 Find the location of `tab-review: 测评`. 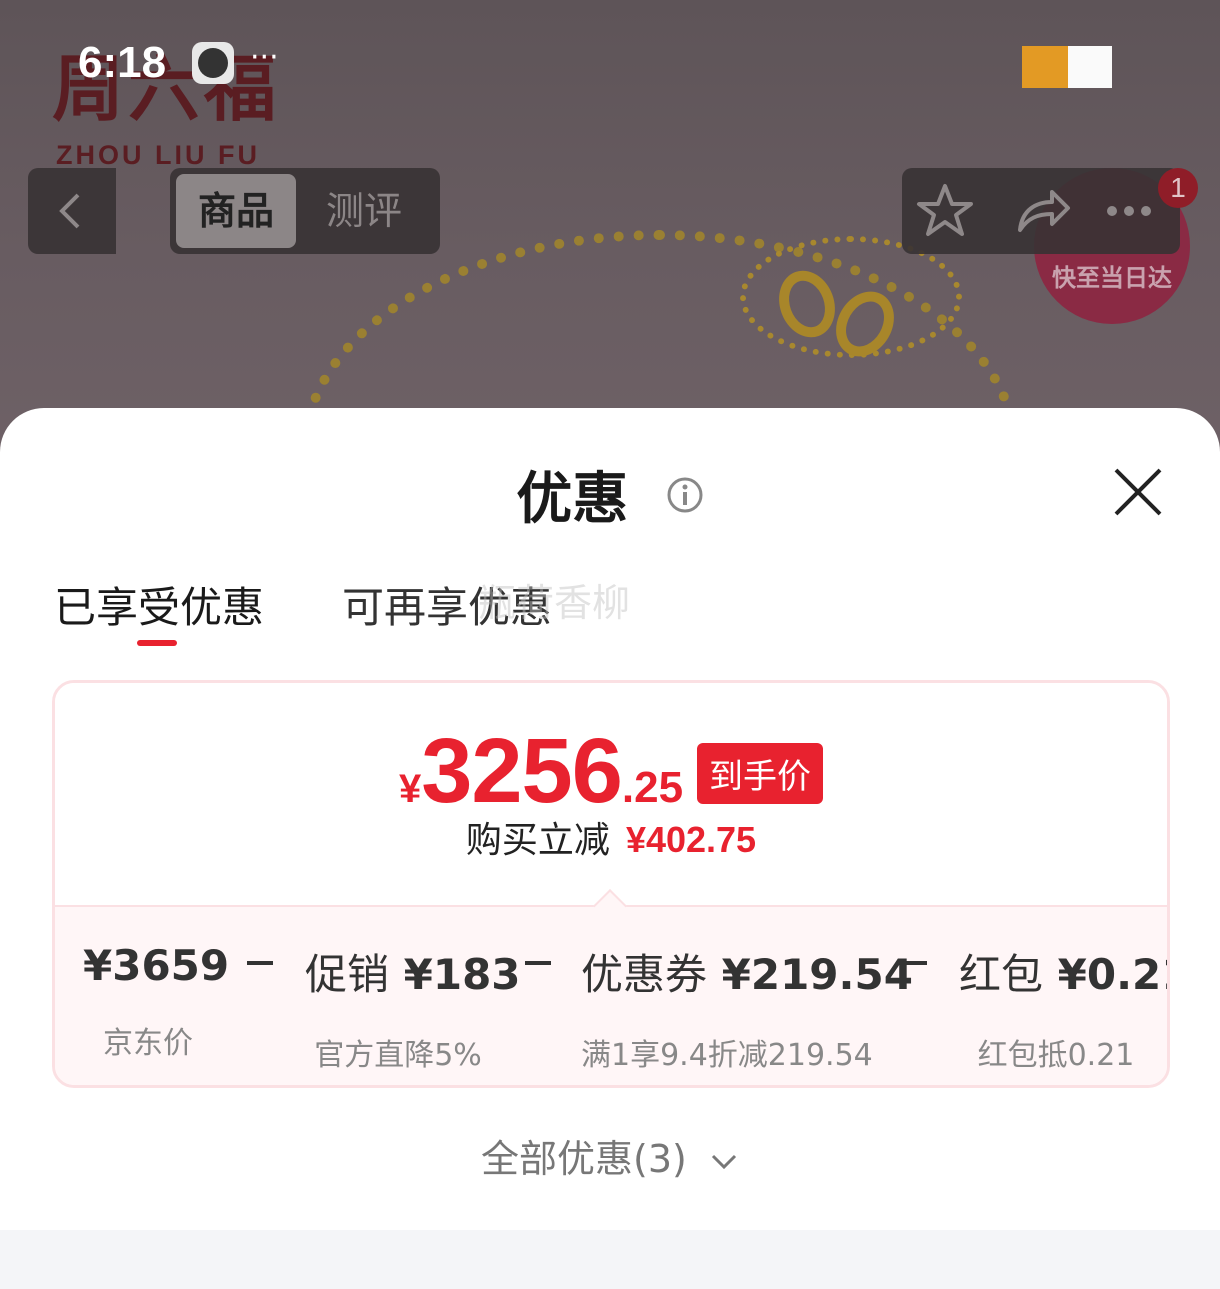

tab-review: 测评 is located at coordinates (364, 211).